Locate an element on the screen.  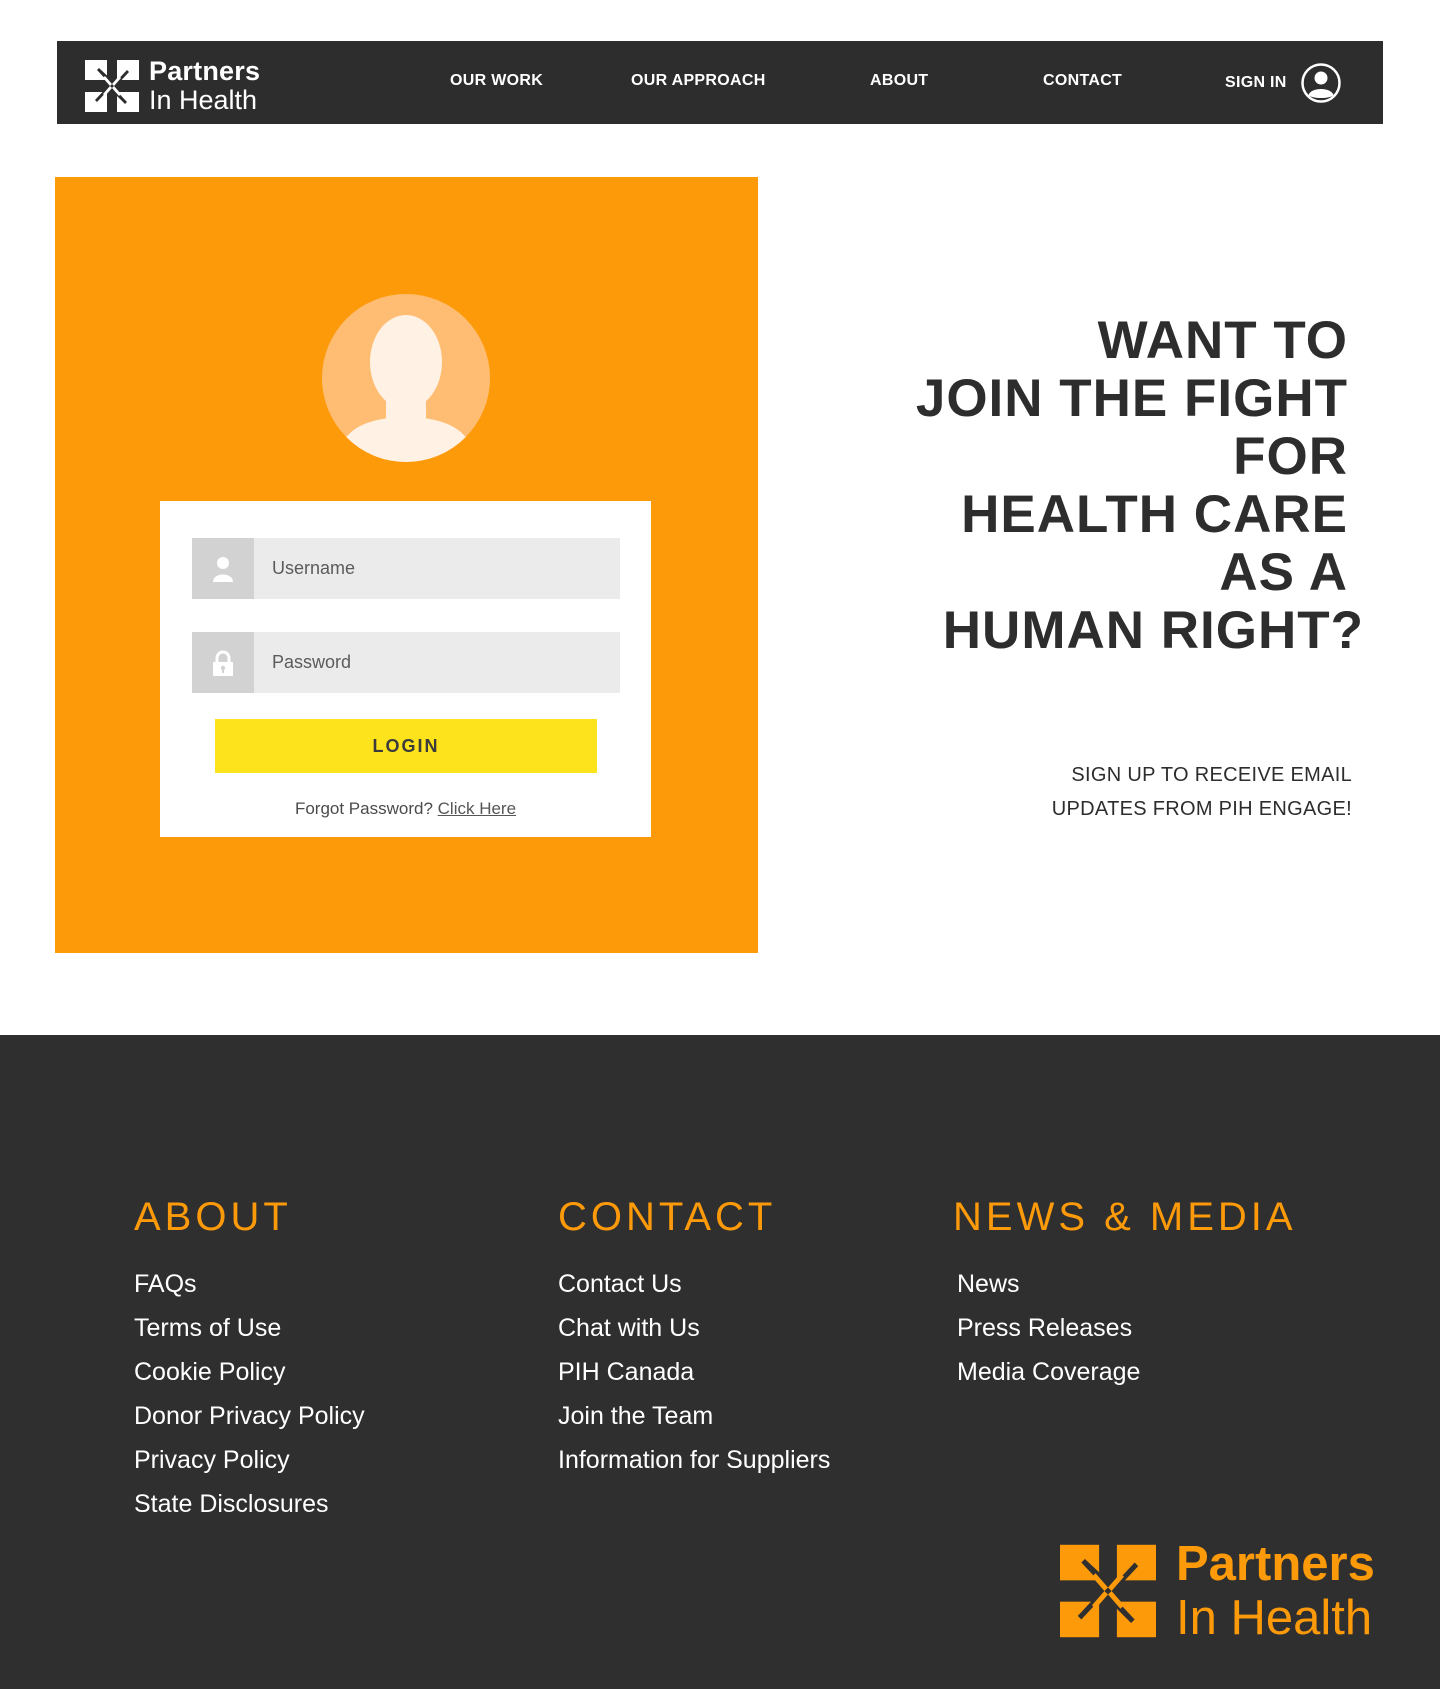
footer-link: Press Releases is located at coordinates (1127, 1328).